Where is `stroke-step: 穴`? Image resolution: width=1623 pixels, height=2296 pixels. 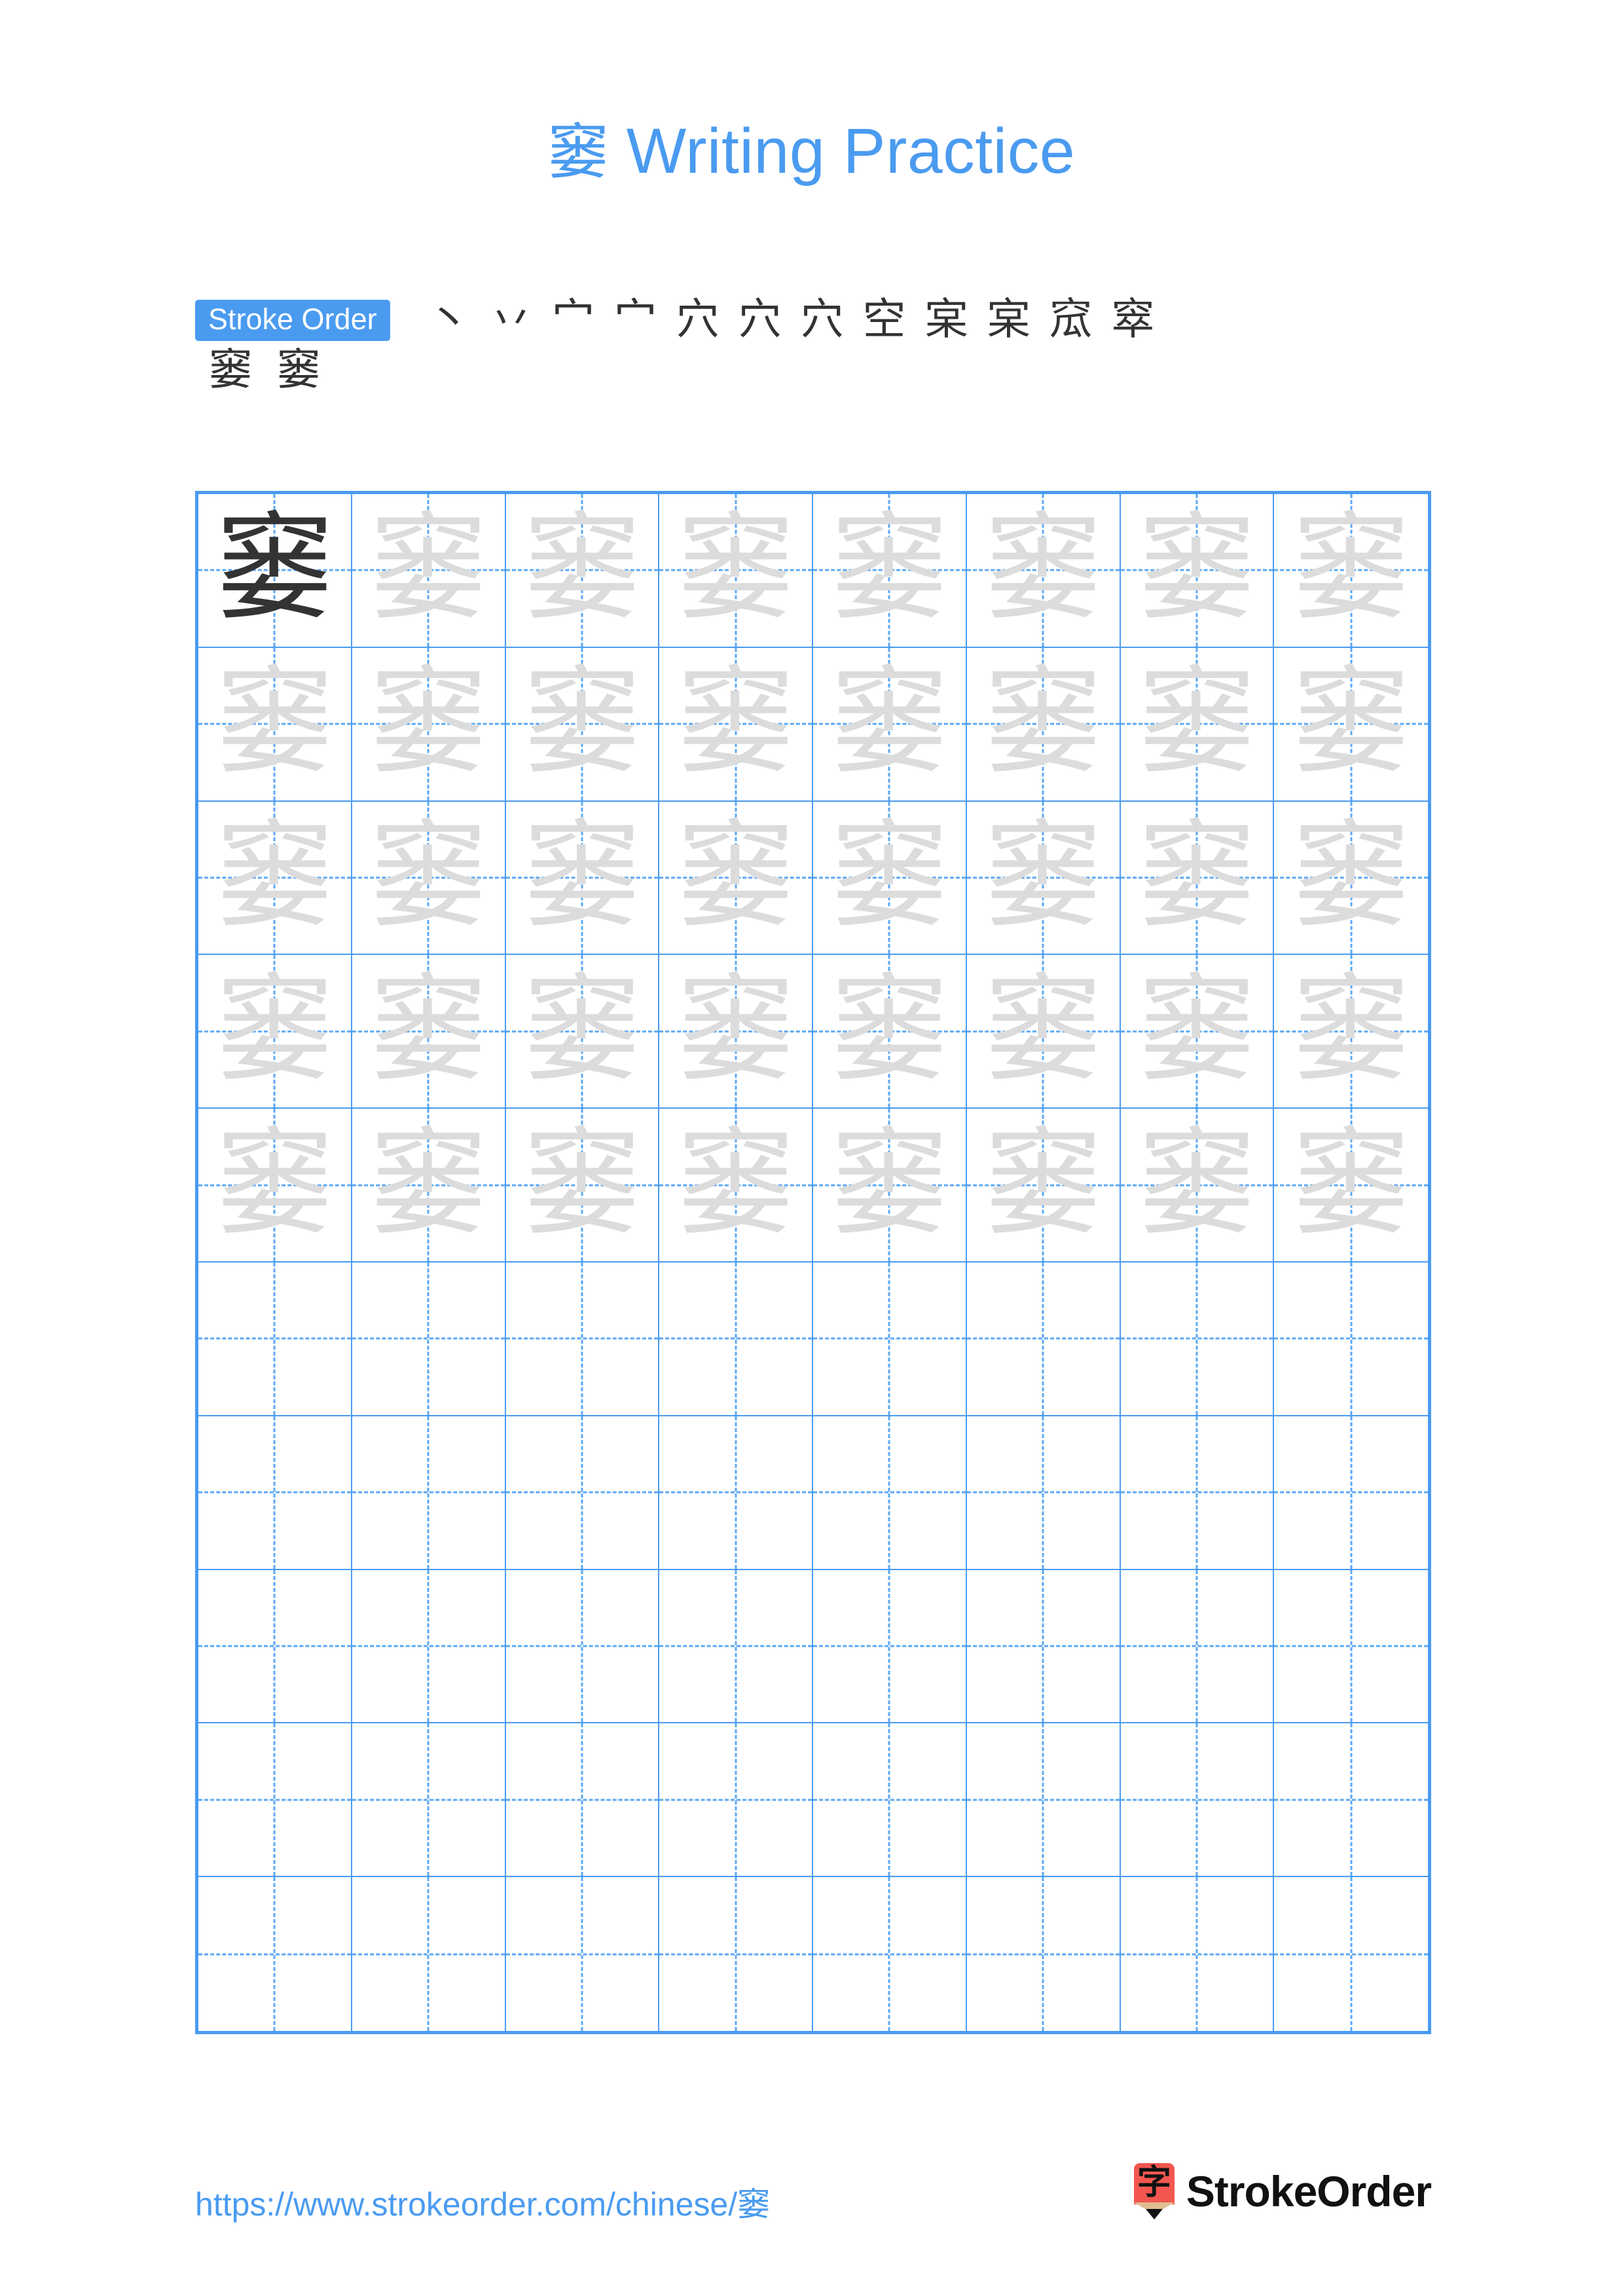
stroke-step: 穴 is located at coordinates (698, 319).